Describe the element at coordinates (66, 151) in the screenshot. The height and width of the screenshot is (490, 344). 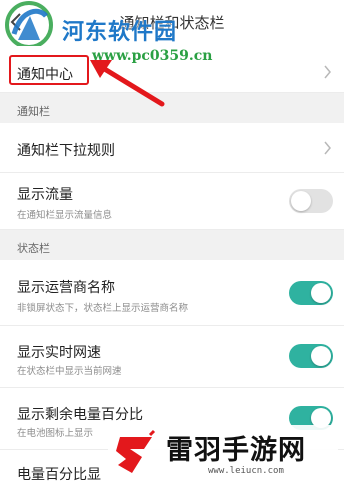
I see `pull-rules-label: 通知栏下拉规则` at that location.